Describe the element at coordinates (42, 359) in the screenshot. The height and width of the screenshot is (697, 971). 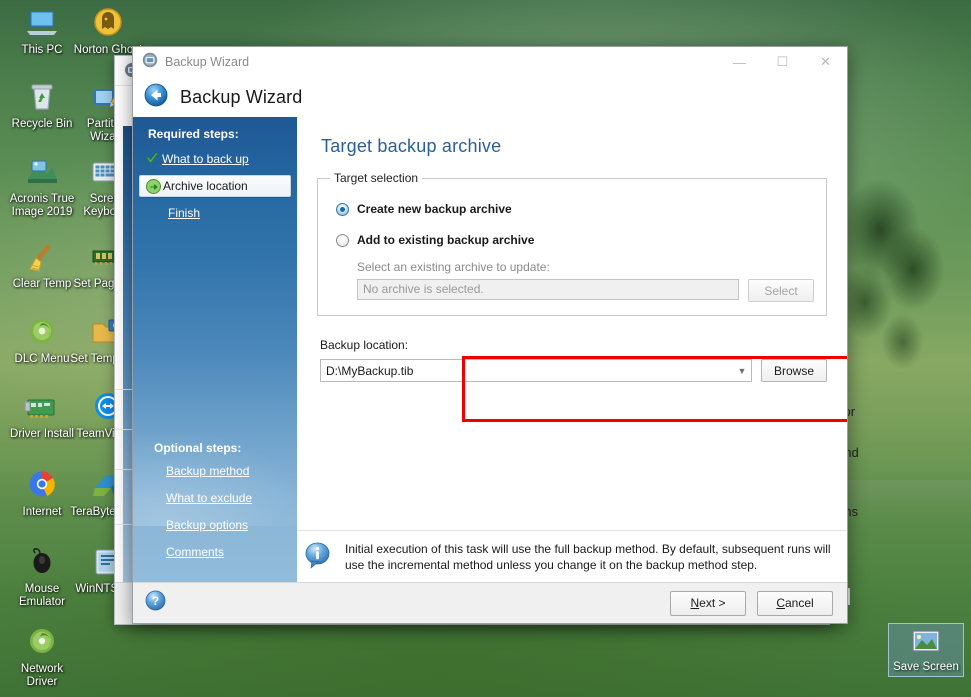
I see `desktop-icon-label: DLC Menu` at that location.